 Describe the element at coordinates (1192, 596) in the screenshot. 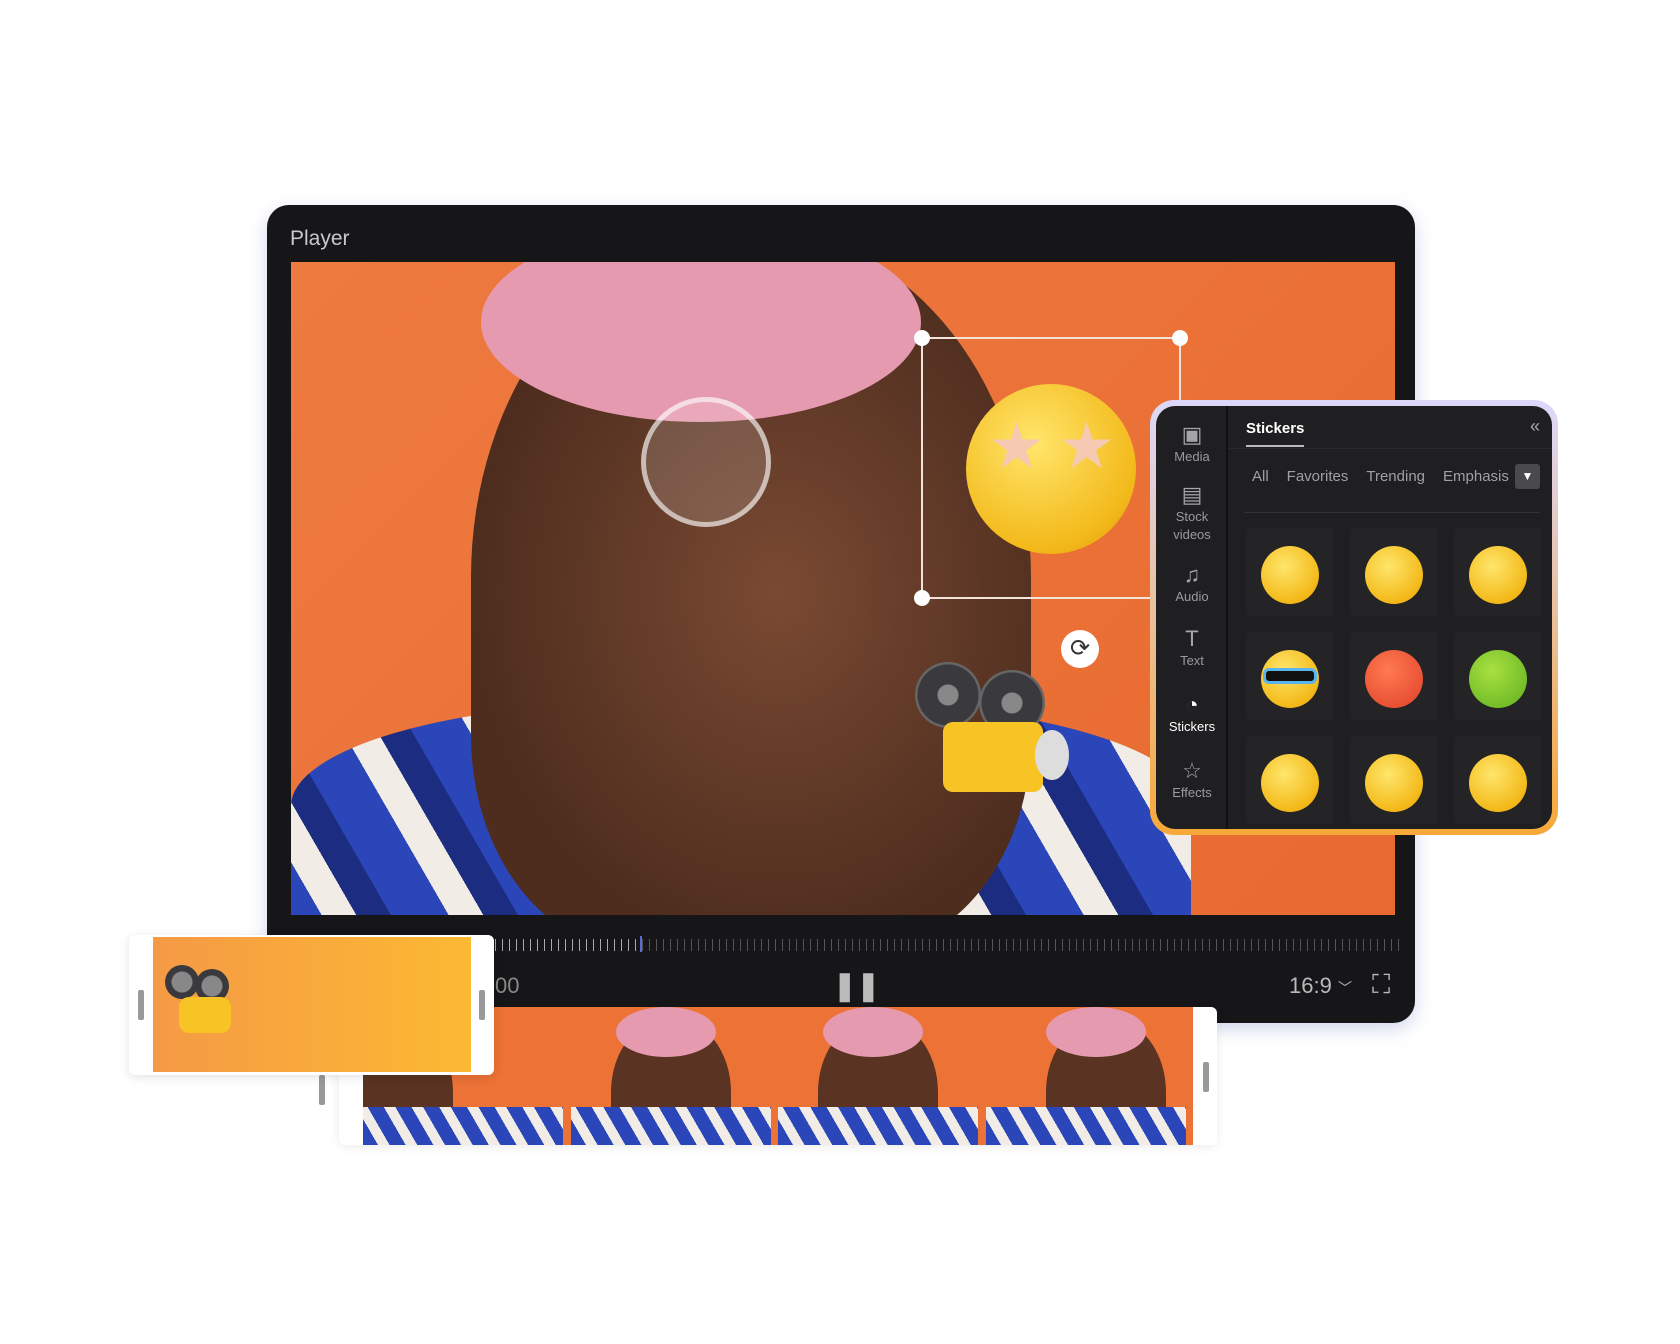

I see `sidebar-item-label: Audio` at that location.